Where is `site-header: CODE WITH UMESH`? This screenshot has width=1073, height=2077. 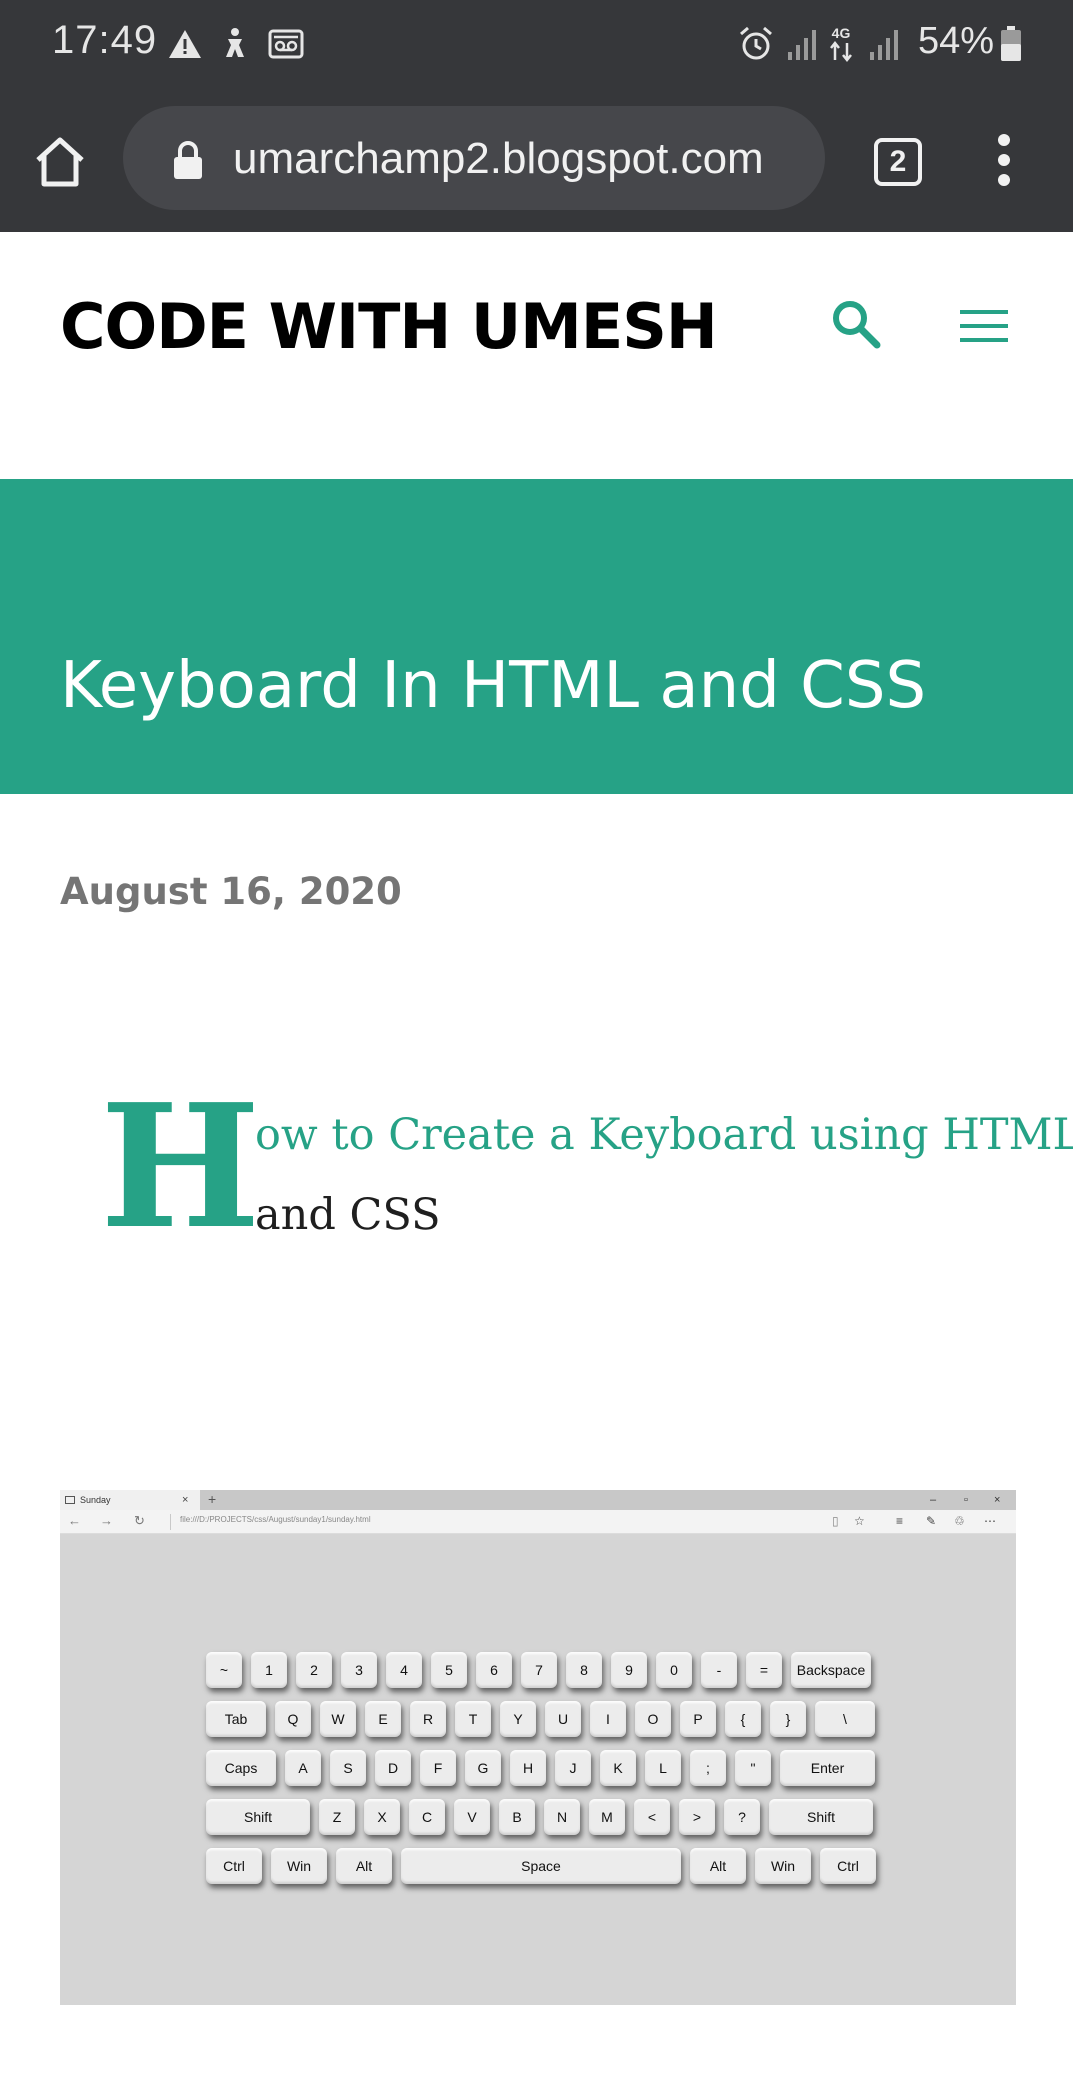
site-header: CODE WITH UMESH is located at coordinates (536, 355).